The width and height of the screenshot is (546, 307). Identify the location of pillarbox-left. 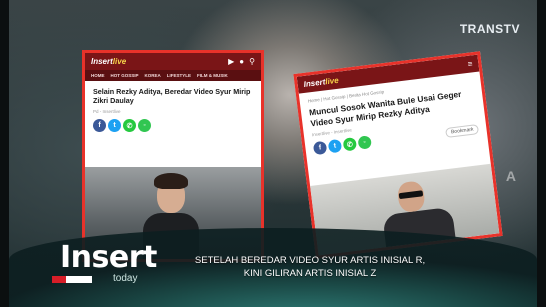
(4, 153).